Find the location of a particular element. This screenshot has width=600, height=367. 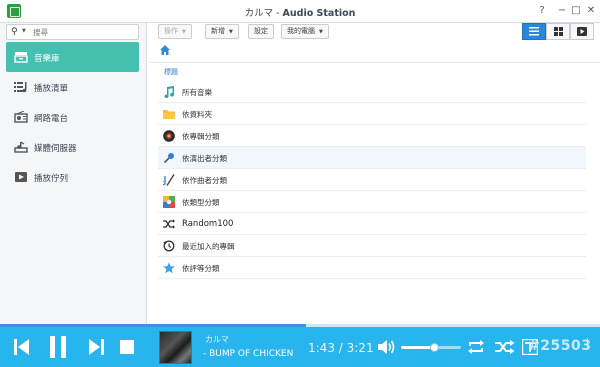

list-item-label: 依專輯分類 is located at coordinates (201, 136).